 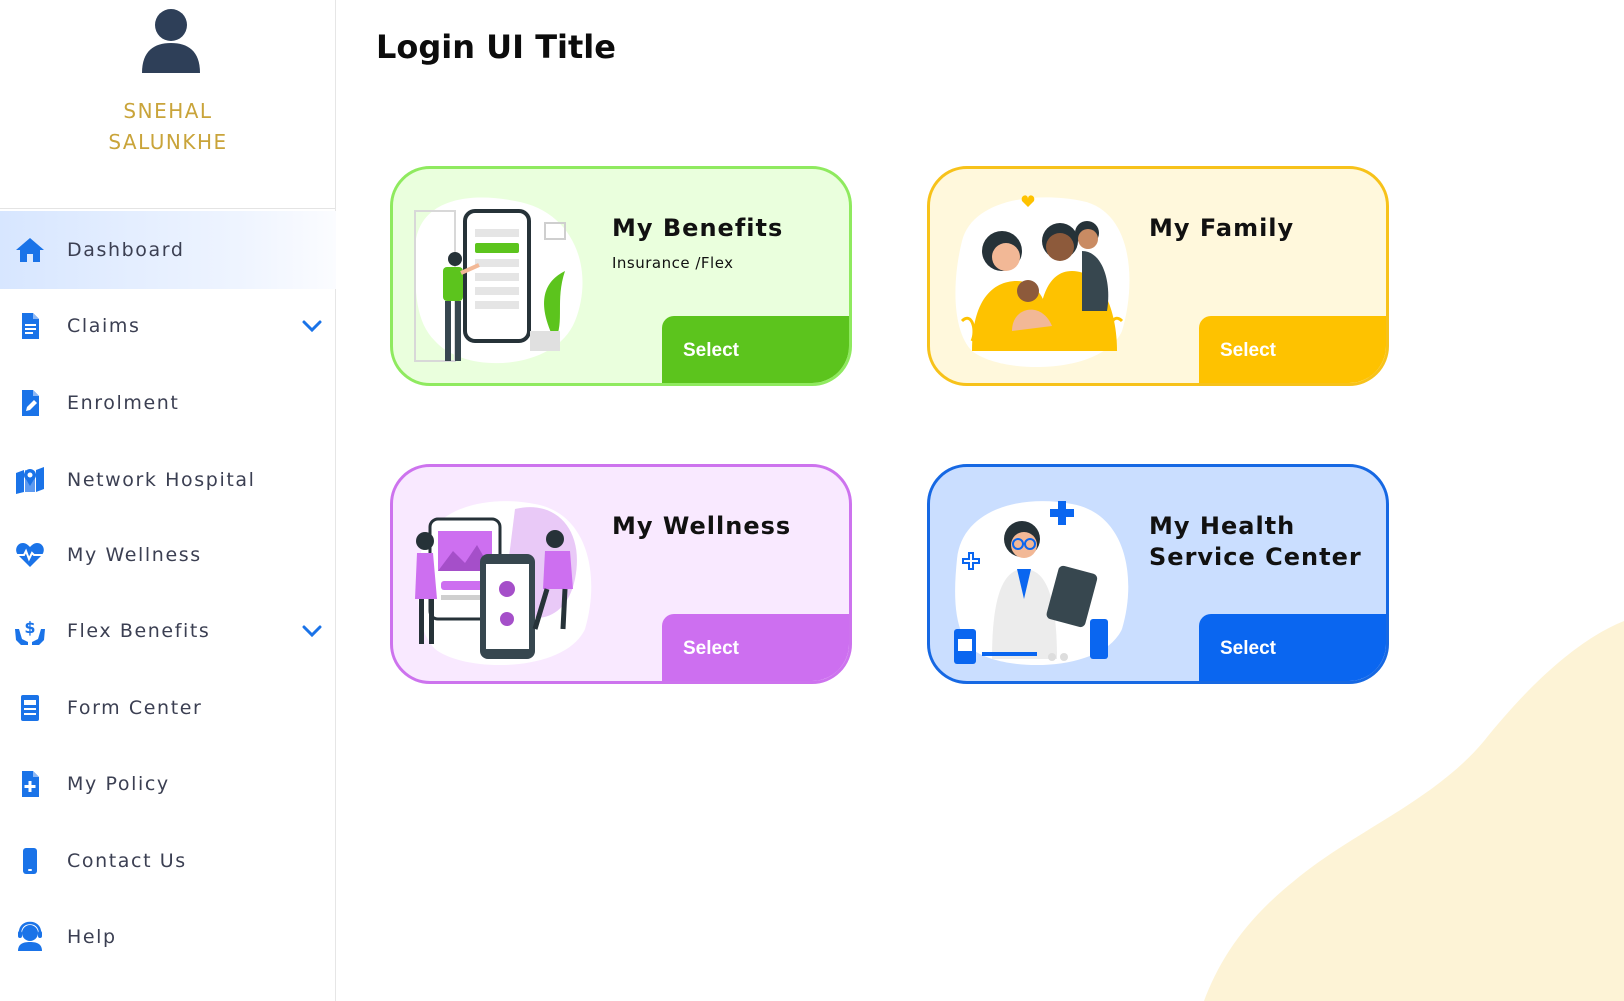 I want to click on user-first-name: SNEHAL, so click(x=168, y=111).